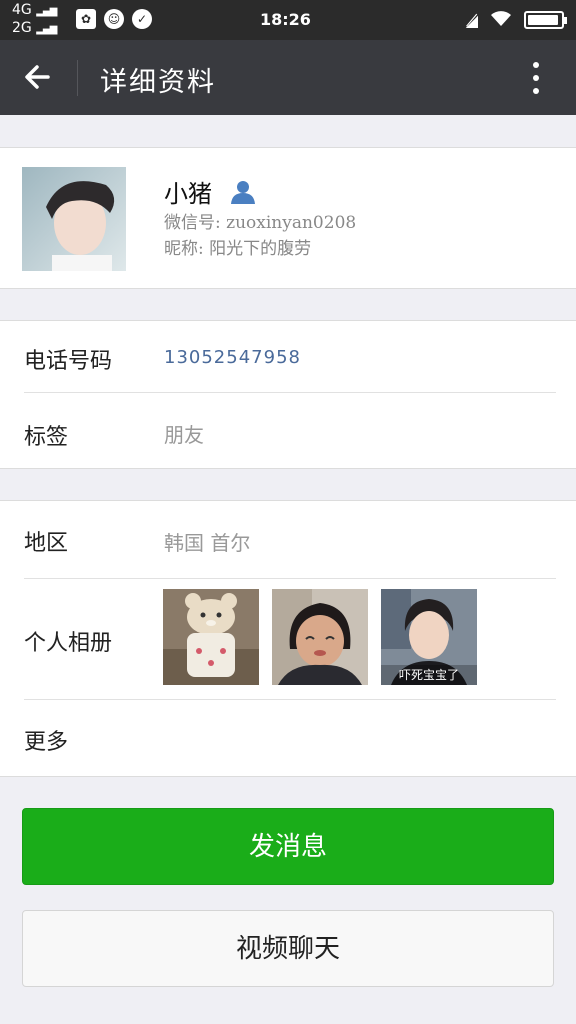  I want to click on phone-number: 13052547958, so click(232, 357).